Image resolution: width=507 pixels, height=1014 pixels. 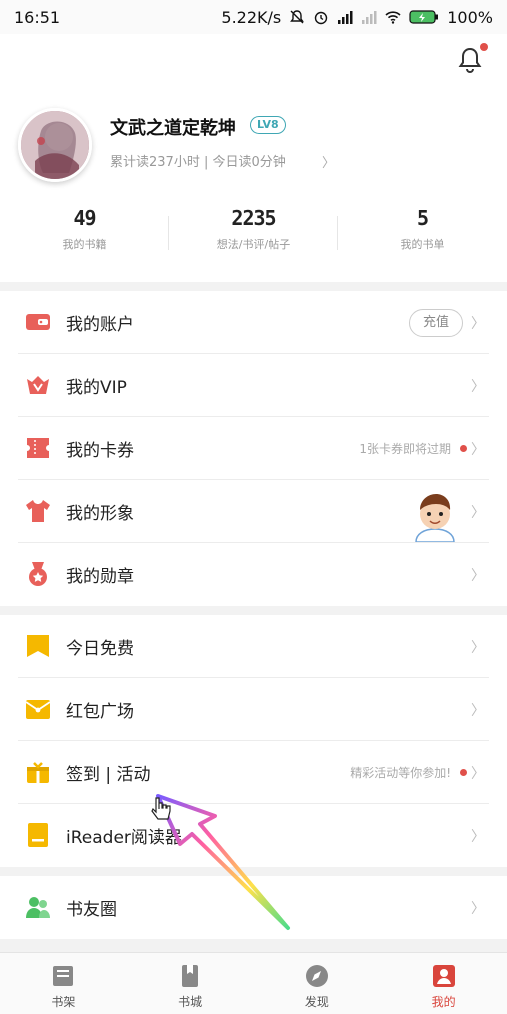 What do you see at coordinates (321, 18) in the screenshot?
I see `alarm-icon` at bounding box center [321, 18].